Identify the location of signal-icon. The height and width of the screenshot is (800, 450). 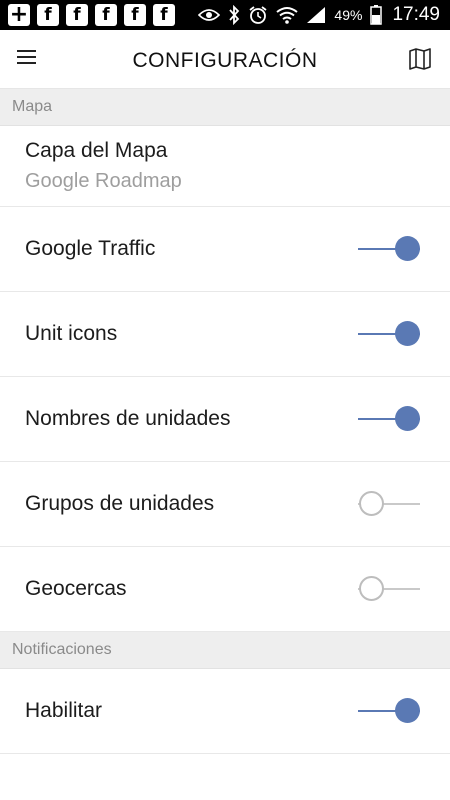
(316, 15).